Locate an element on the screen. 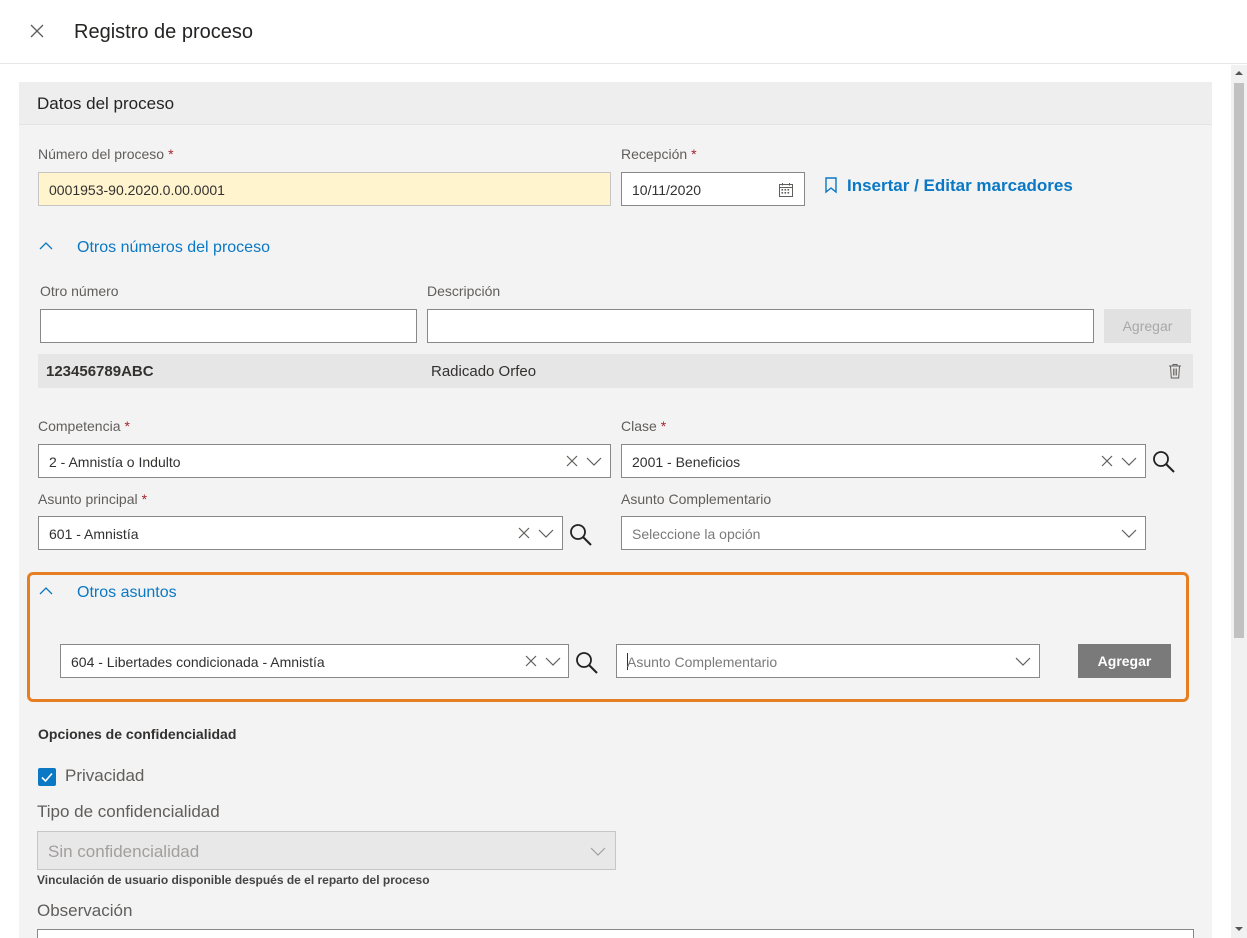  panel-title: Datos del proceso is located at coordinates (106, 103).